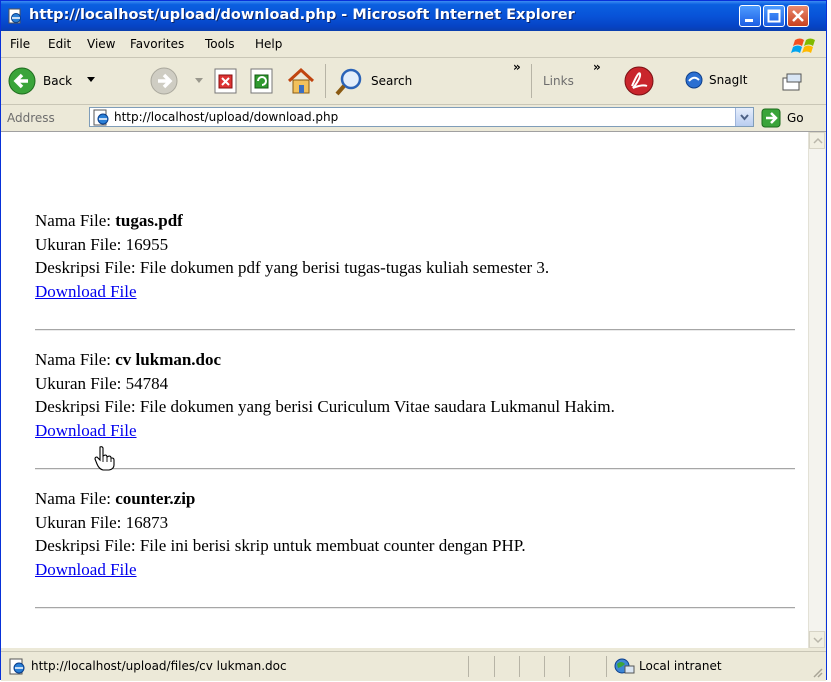 The image size is (831, 682). Describe the element at coordinates (816, 390) in the screenshot. I see `vertical-scrollbar` at that location.